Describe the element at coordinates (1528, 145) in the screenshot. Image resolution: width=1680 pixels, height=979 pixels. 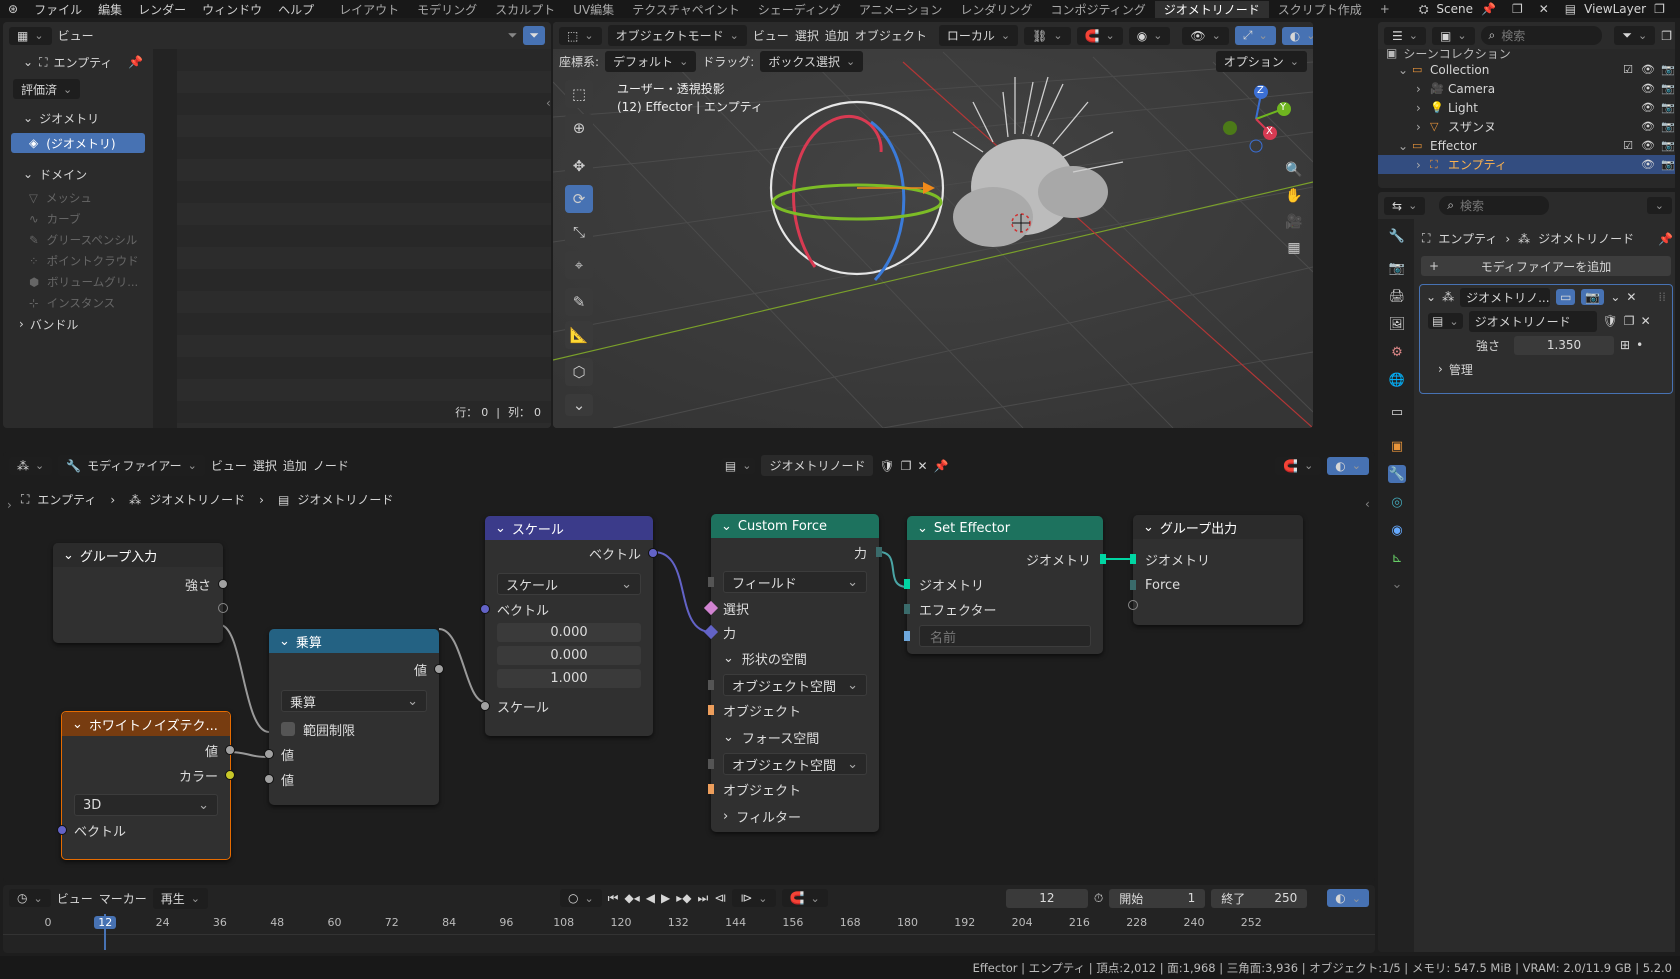
I see `outliner-item: ⌄ ▭ Effector ☑ 👁 📷` at that location.